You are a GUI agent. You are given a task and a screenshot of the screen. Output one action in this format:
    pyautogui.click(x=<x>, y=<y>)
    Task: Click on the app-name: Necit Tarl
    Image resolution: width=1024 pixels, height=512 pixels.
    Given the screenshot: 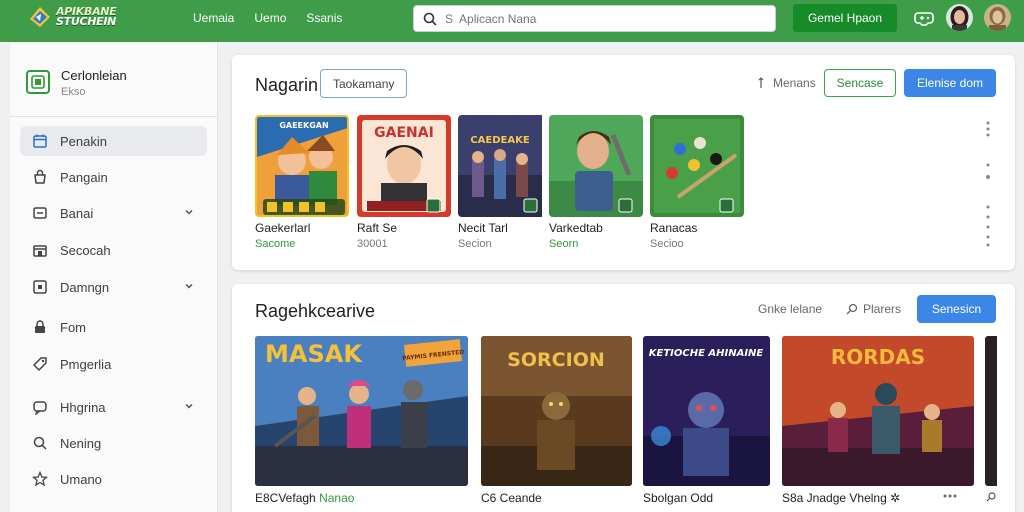 What is the action you would take?
    pyautogui.click(x=483, y=228)
    